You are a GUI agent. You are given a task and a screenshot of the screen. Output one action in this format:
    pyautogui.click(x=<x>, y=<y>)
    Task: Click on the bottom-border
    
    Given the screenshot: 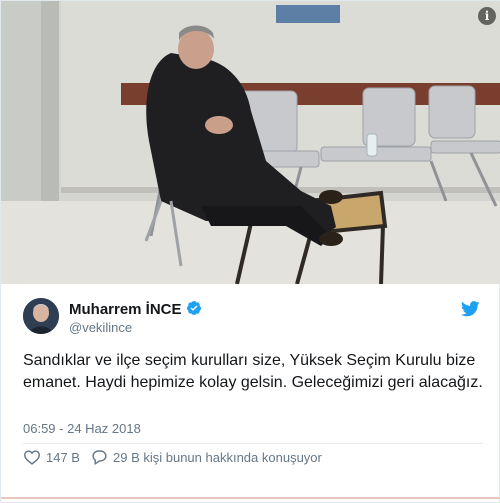 What is the action you would take?
    pyautogui.click(x=250, y=498)
    